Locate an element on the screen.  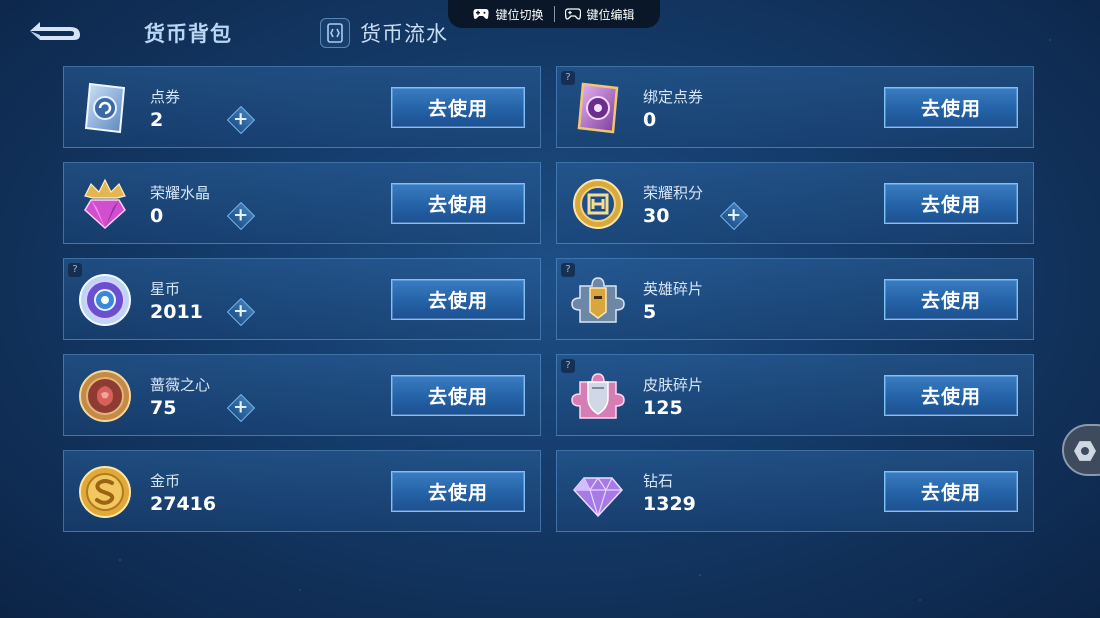
currency-card-rose-heart: 蔷薇之心 75 + 去使用 is located at coordinates (302, 395).